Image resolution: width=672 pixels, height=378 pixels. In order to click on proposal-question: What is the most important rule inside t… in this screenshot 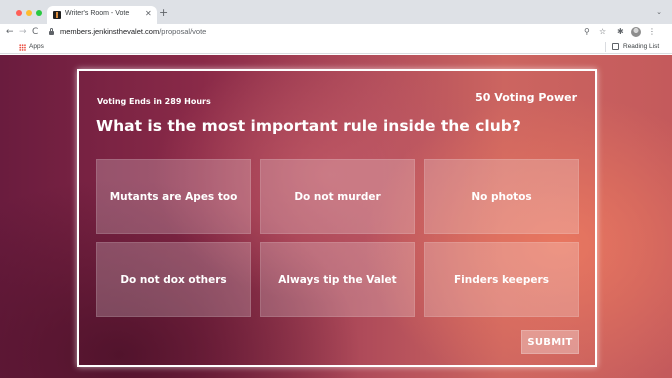, I will do `click(308, 126)`.